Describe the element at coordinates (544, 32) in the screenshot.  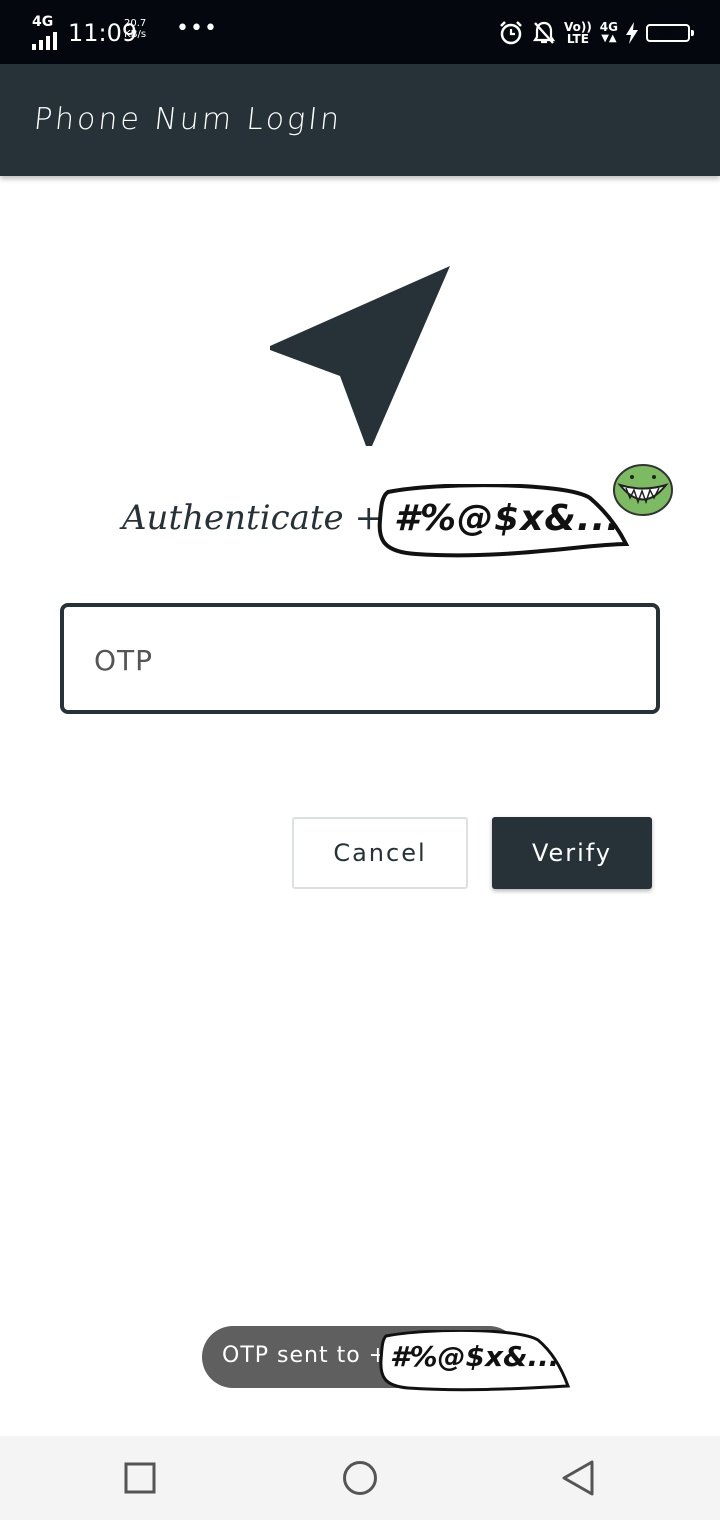
I see `notifications-off-icon` at that location.